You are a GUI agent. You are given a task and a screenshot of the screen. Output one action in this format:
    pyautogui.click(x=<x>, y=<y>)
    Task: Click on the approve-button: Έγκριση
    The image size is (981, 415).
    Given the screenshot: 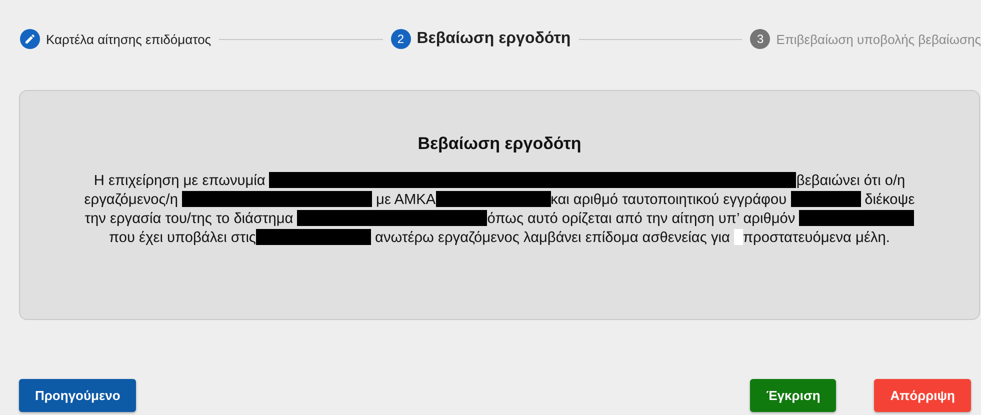 What is the action you would take?
    pyautogui.click(x=793, y=395)
    